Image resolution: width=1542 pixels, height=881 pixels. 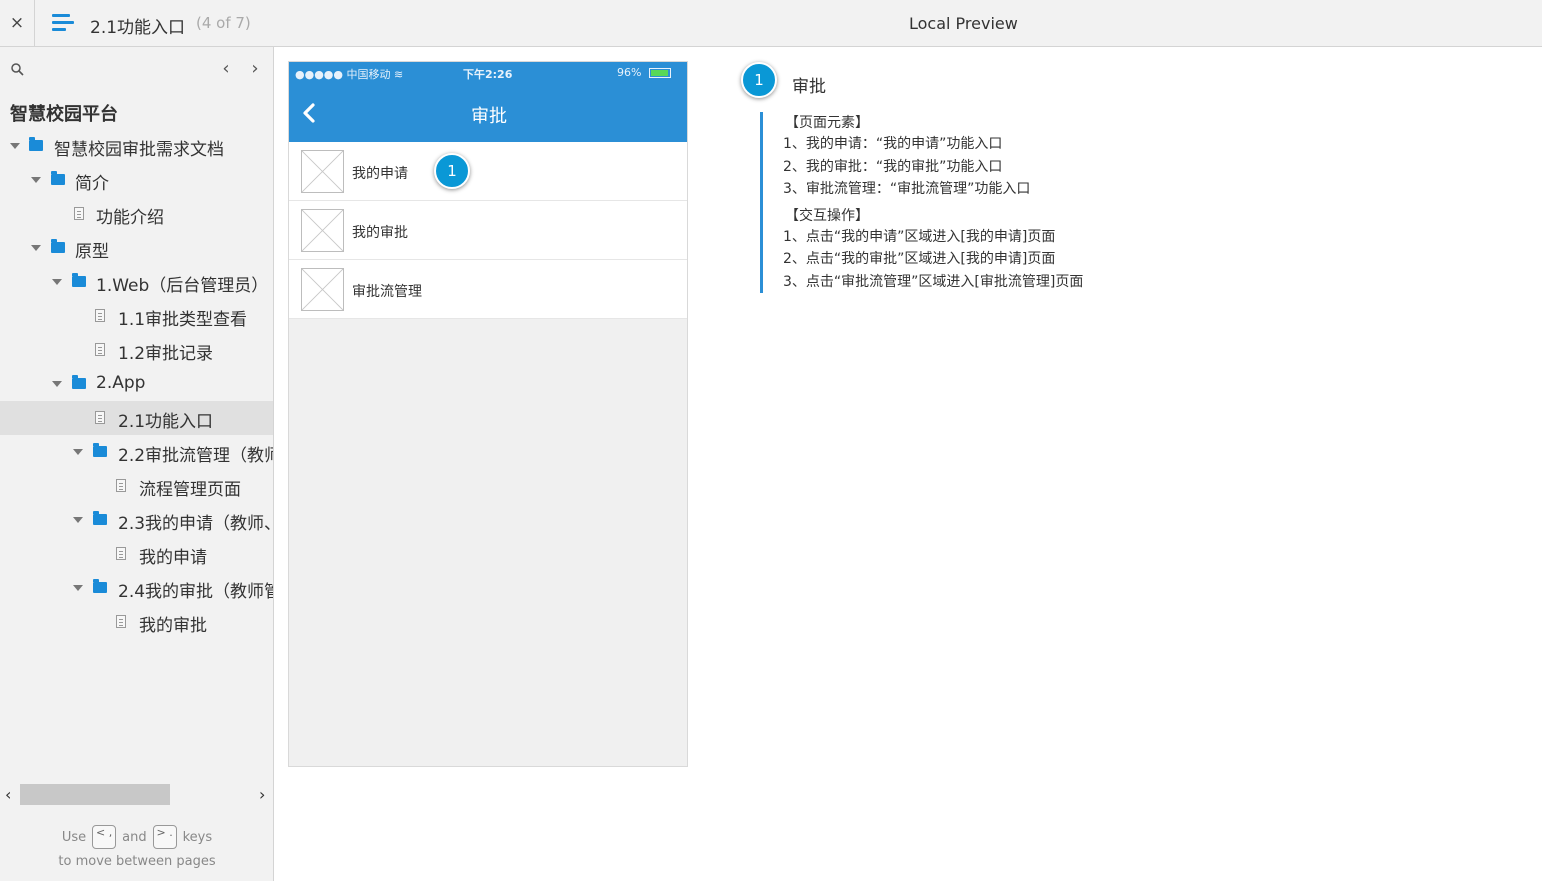 What do you see at coordinates (64, 114) in the screenshot?
I see `project-title: 智慧校园平台` at bounding box center [64, 114].